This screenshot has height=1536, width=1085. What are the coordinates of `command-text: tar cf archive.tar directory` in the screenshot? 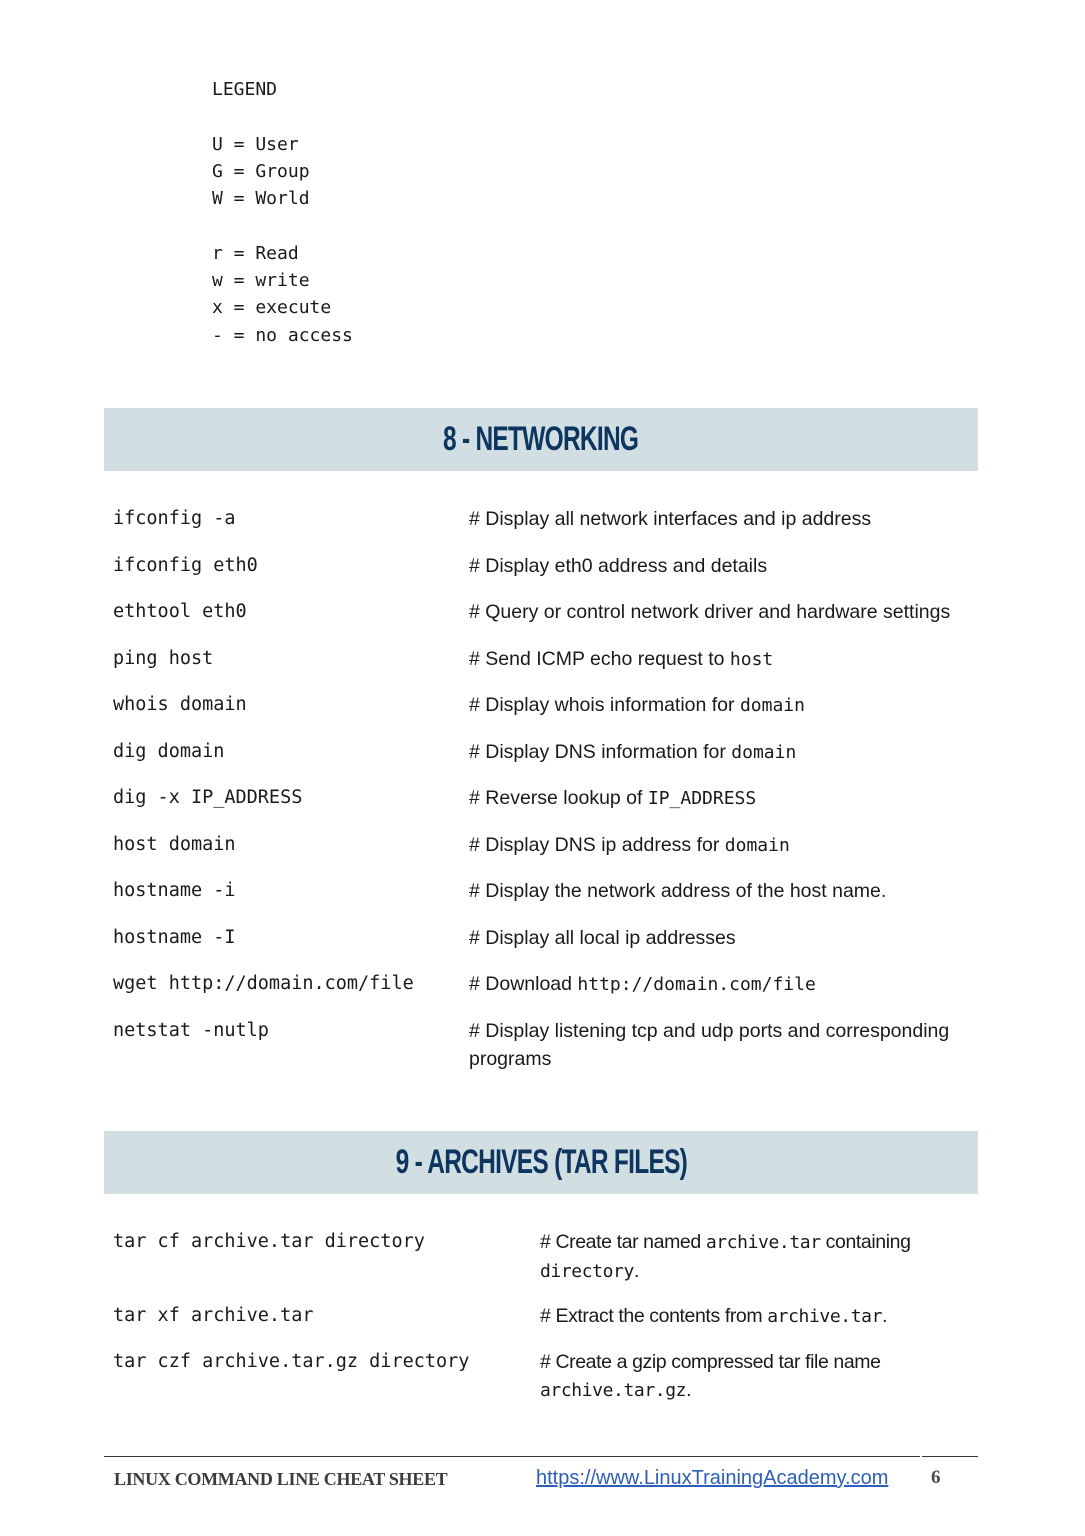 It's located at (269, 1241).